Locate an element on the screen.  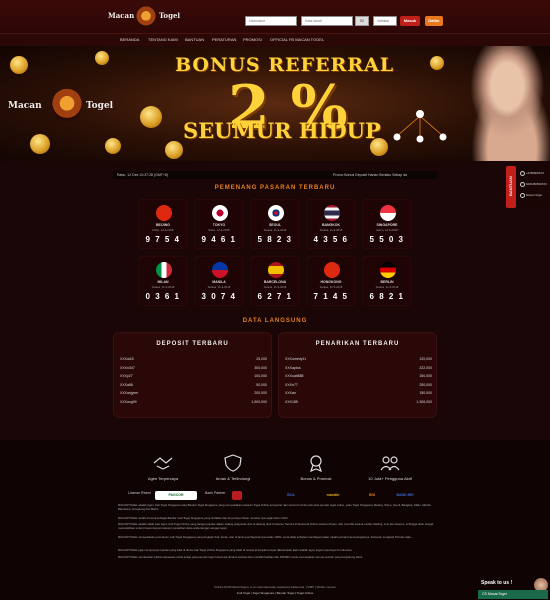
deposit-amount: 50,000 is located at coordinates (261, 384).